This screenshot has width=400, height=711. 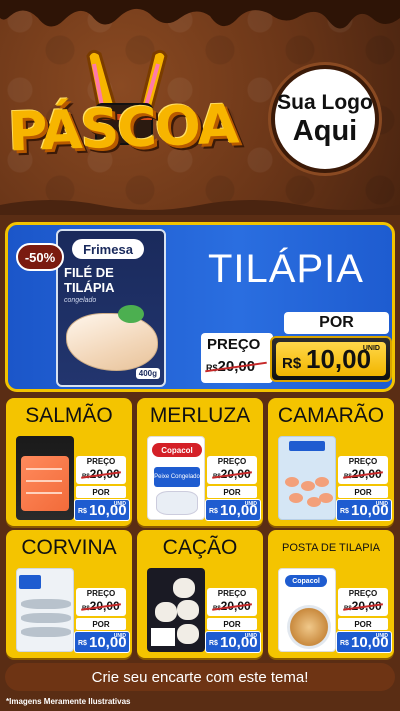 What do you see at coordinates (200, 677) in the screenshot?
I see `create-flyer-button: Crie seu encarte com este tema!` at bounding box center [200, 677].